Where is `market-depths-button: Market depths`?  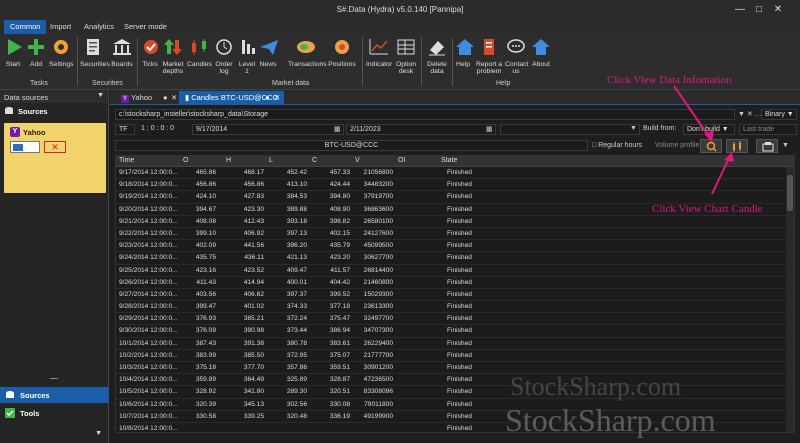 market-depths-button: Market depths is located at coordinates (173, 56).